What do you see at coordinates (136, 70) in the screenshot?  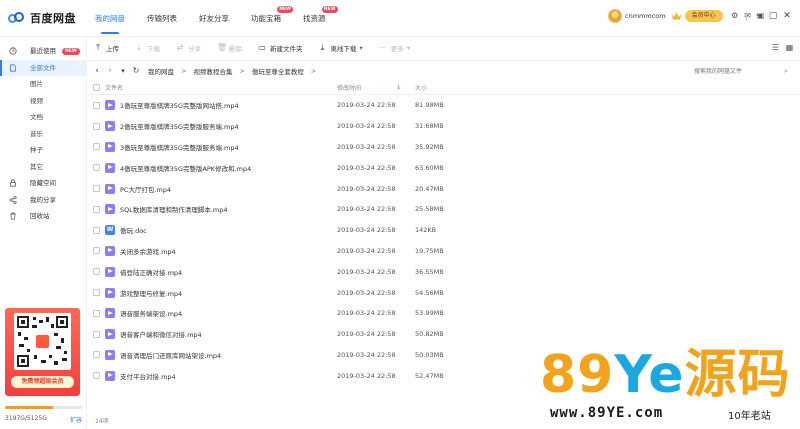 I see `refresh-icon: ↻` at bounding box center [136, 70].